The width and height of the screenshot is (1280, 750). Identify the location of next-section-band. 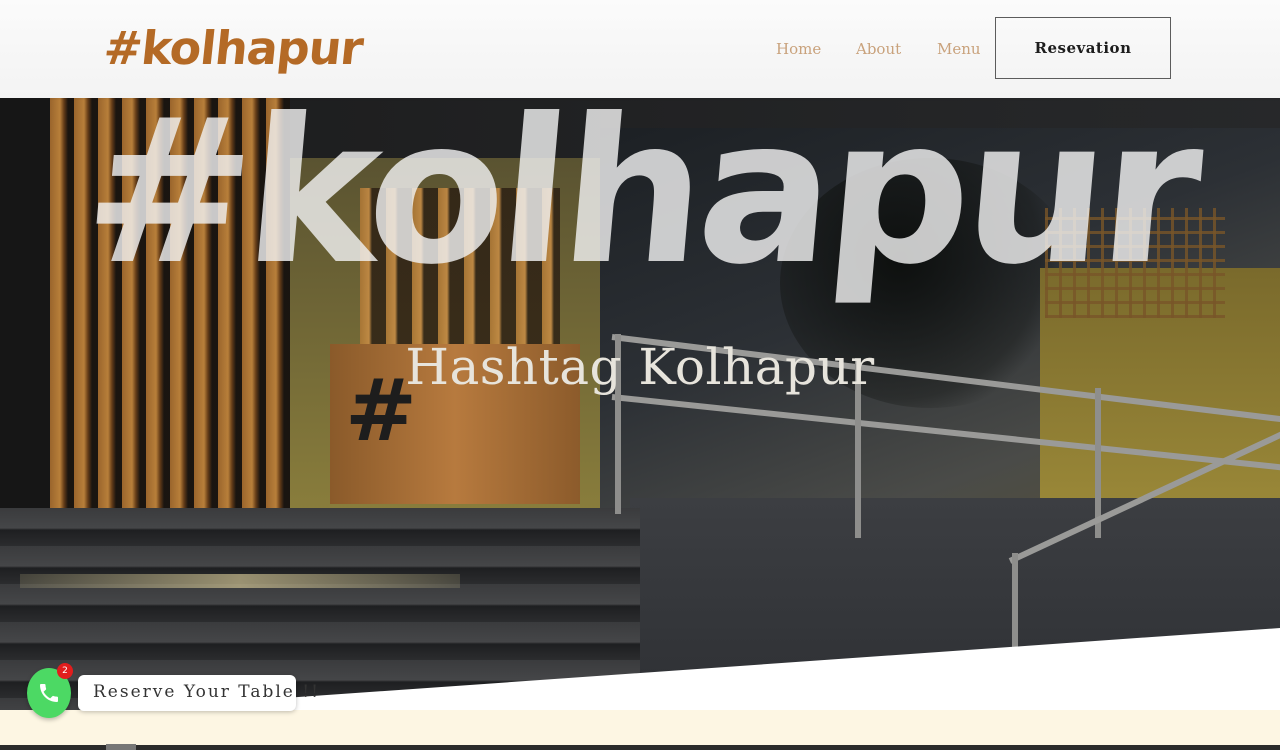
(640, 730).